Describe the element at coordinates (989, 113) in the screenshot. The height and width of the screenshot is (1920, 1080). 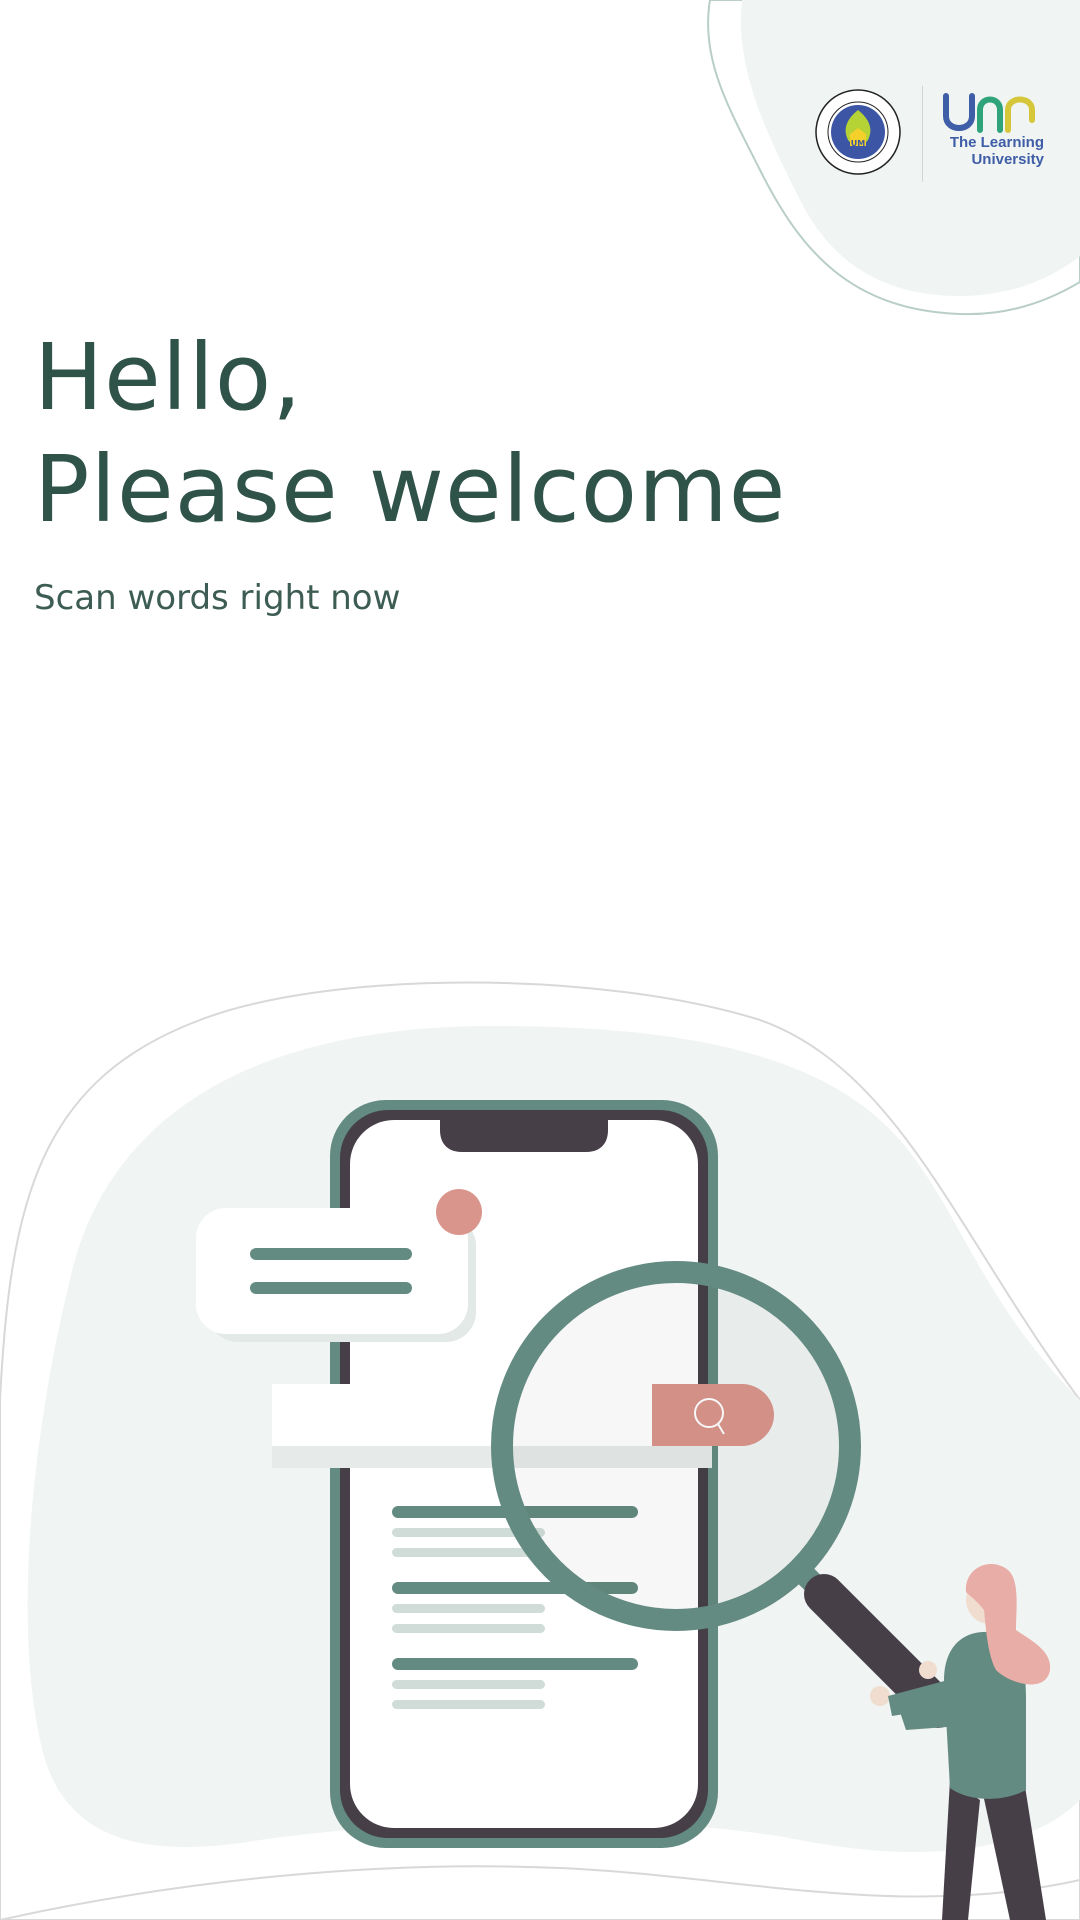
I see `um-brand-mark` at that location.